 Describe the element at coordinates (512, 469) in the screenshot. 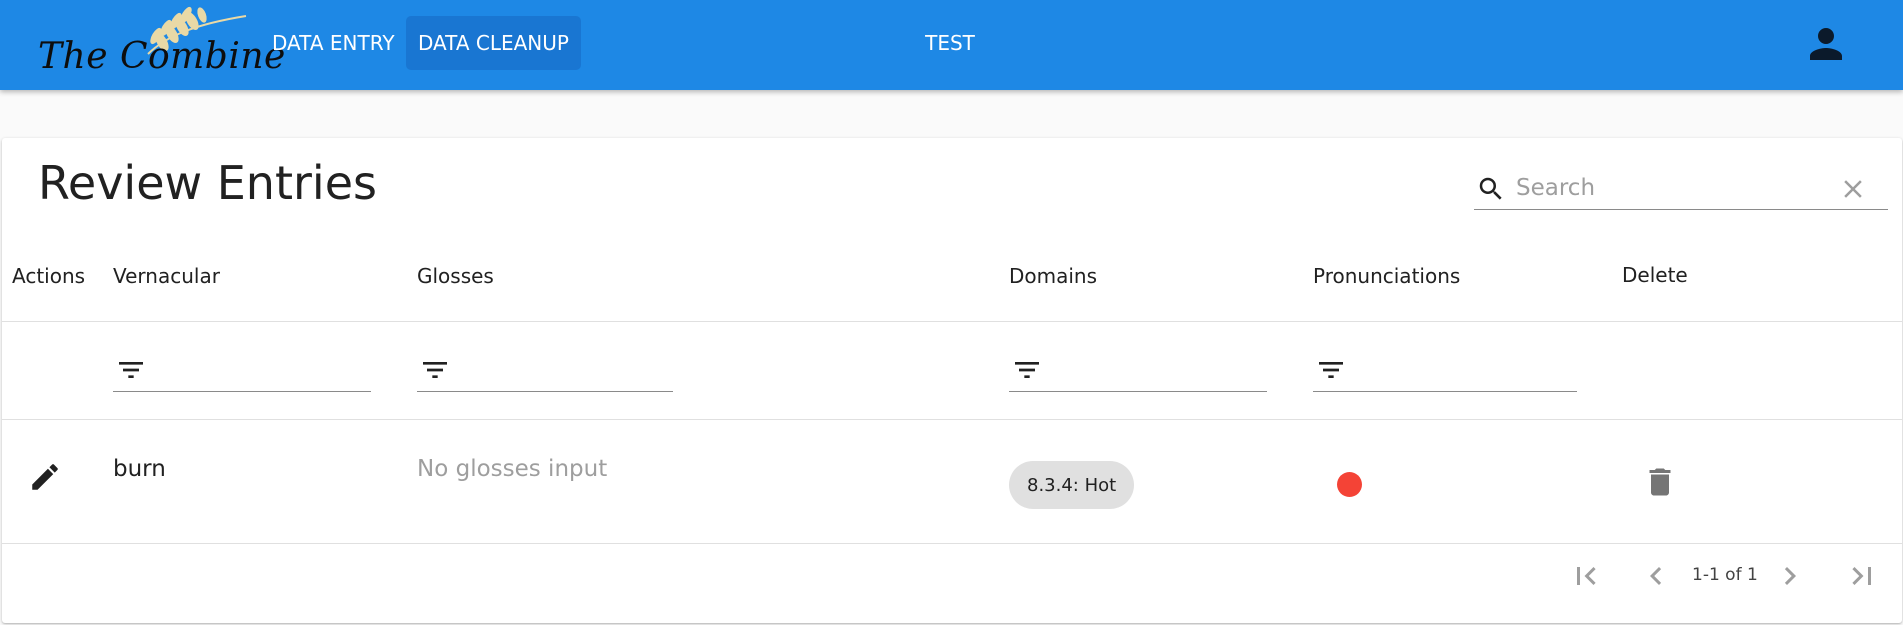

I see `glosses-cell: No glosses input` at that location.